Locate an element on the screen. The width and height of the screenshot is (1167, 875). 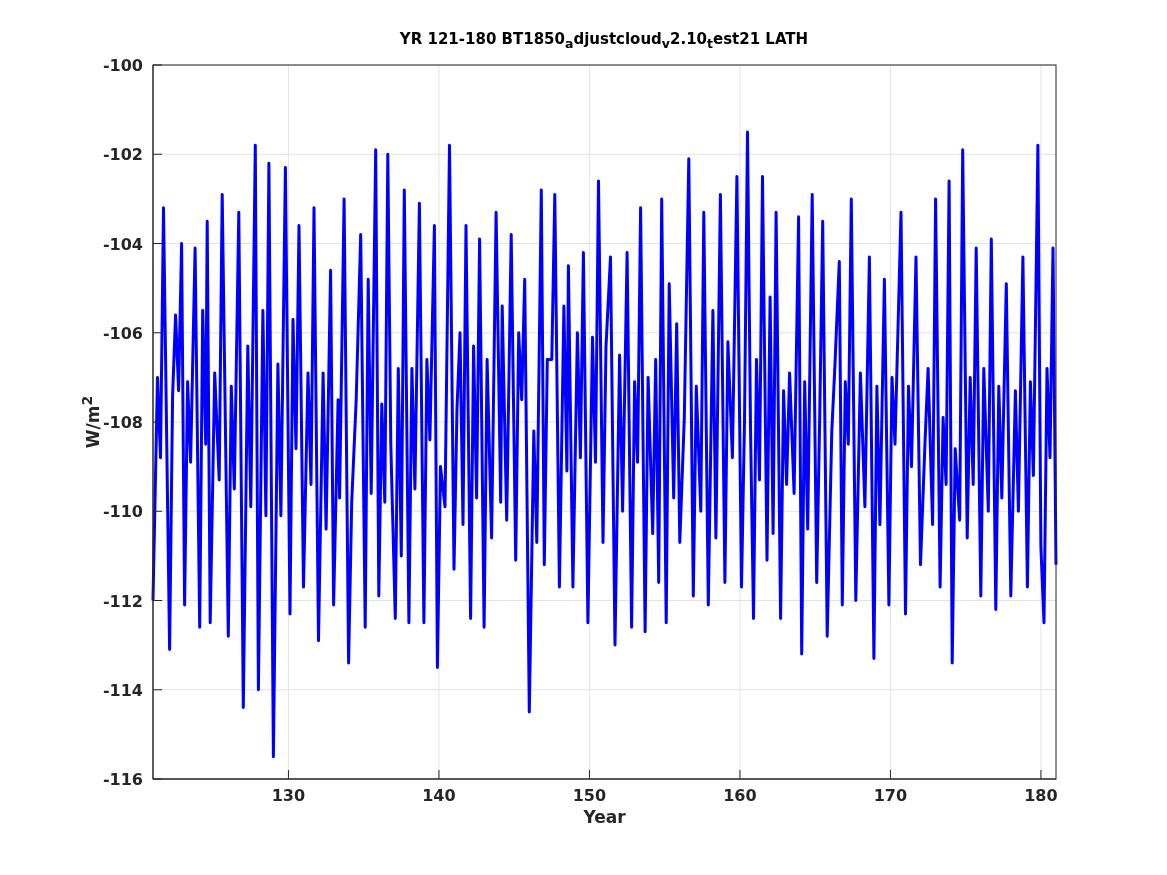
x-tick-label: 170 is located at coordinates (890, 795).